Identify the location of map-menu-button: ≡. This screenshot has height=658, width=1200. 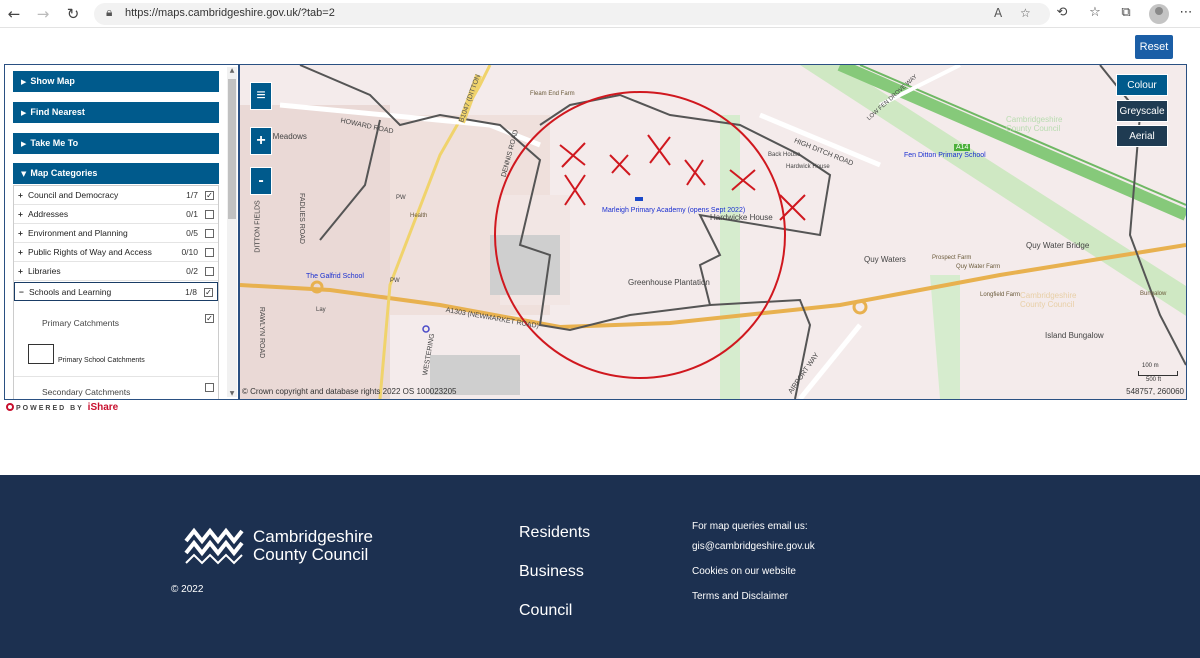
(261, 96).